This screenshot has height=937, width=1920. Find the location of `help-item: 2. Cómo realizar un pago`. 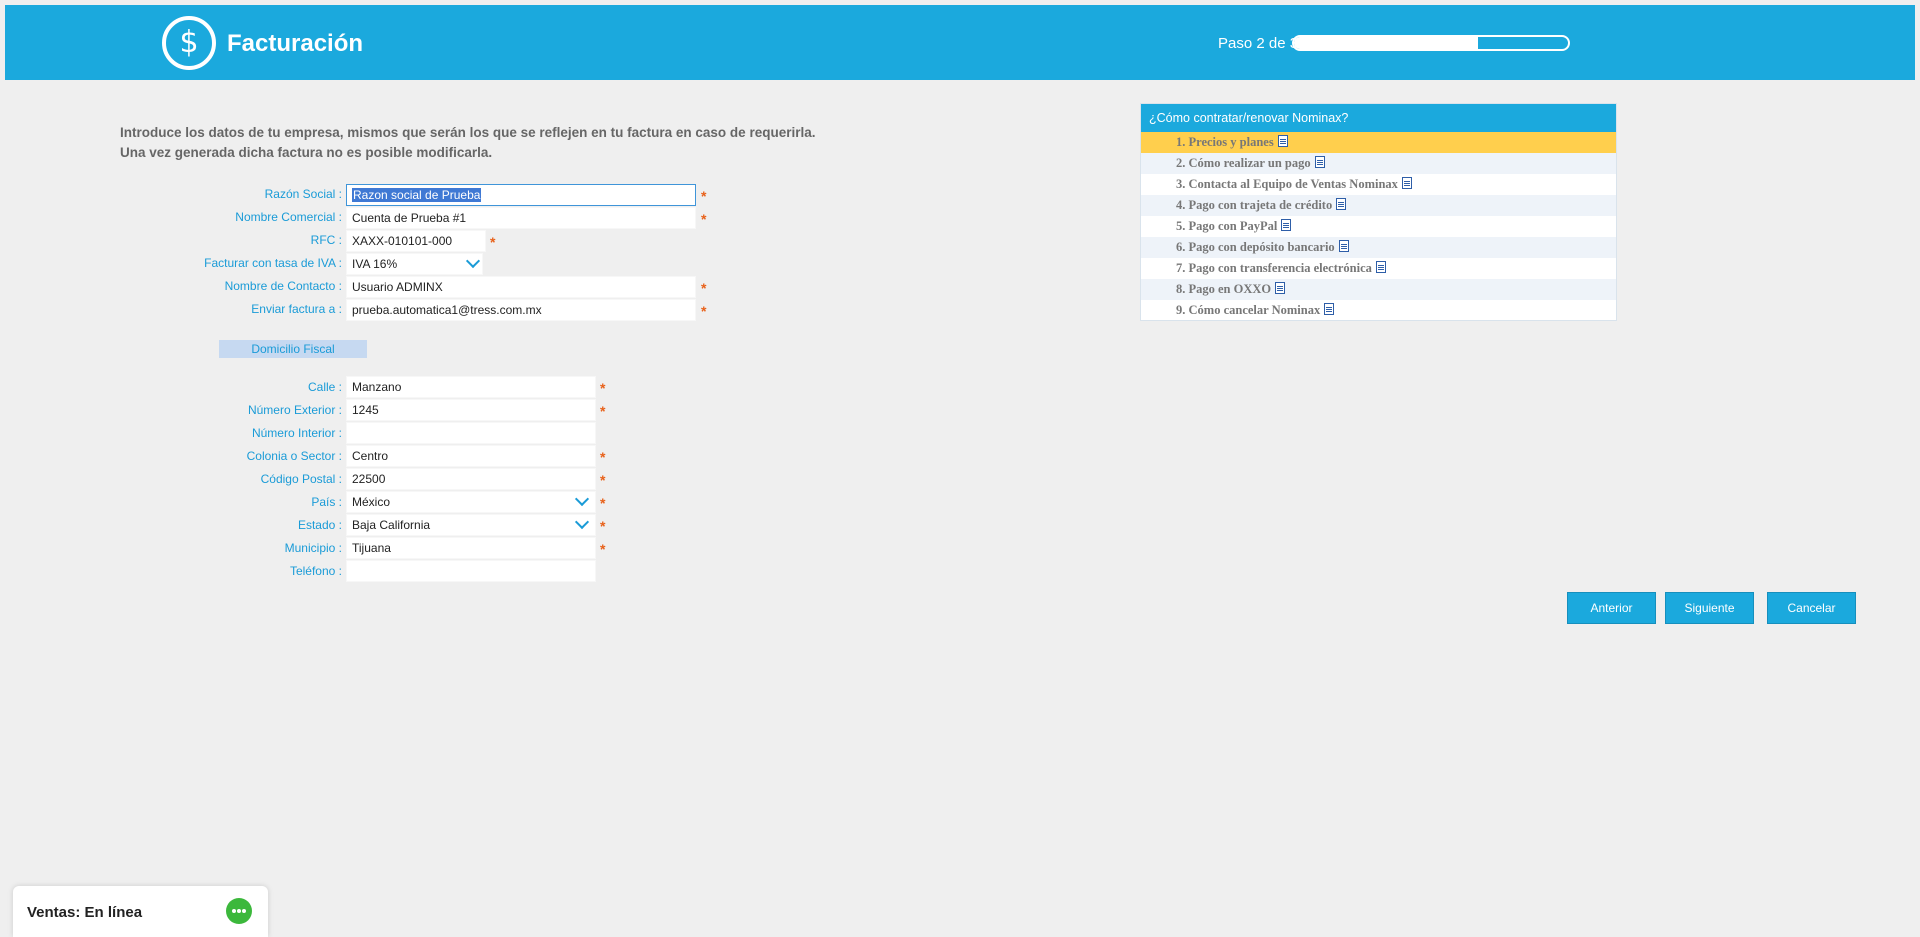

help-item: 2. Cómo realizar un pago is located at coordinates (1378, 163).